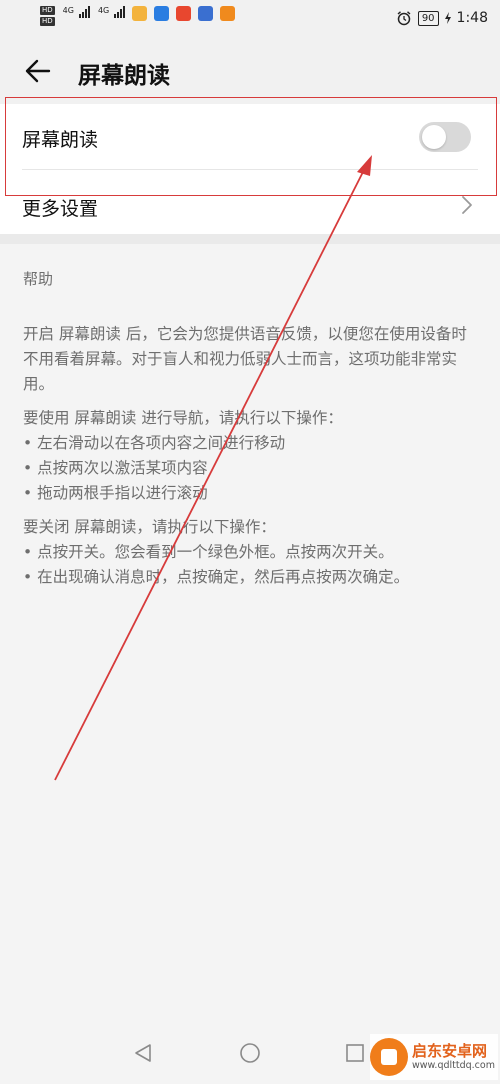  Describe the element at coordinates (442, 18) in the screenshot. I see `status-right: 90 1:48` at that location.